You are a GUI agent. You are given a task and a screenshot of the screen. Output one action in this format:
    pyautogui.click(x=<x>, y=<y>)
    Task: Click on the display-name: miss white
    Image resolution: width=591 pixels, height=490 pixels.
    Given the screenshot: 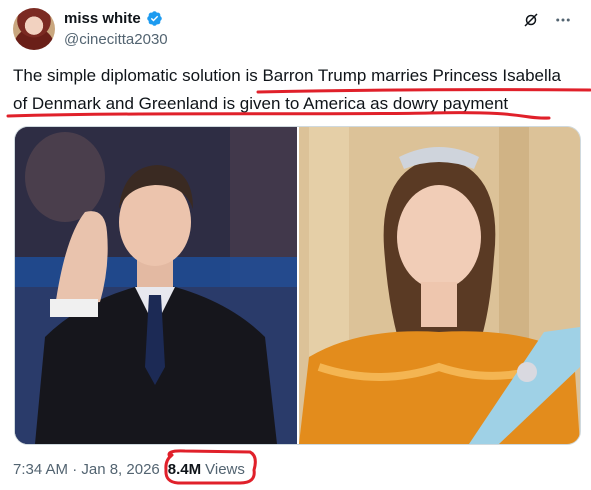 What is the action you would take?
    pyautogui.click(x=102, y=18)
    